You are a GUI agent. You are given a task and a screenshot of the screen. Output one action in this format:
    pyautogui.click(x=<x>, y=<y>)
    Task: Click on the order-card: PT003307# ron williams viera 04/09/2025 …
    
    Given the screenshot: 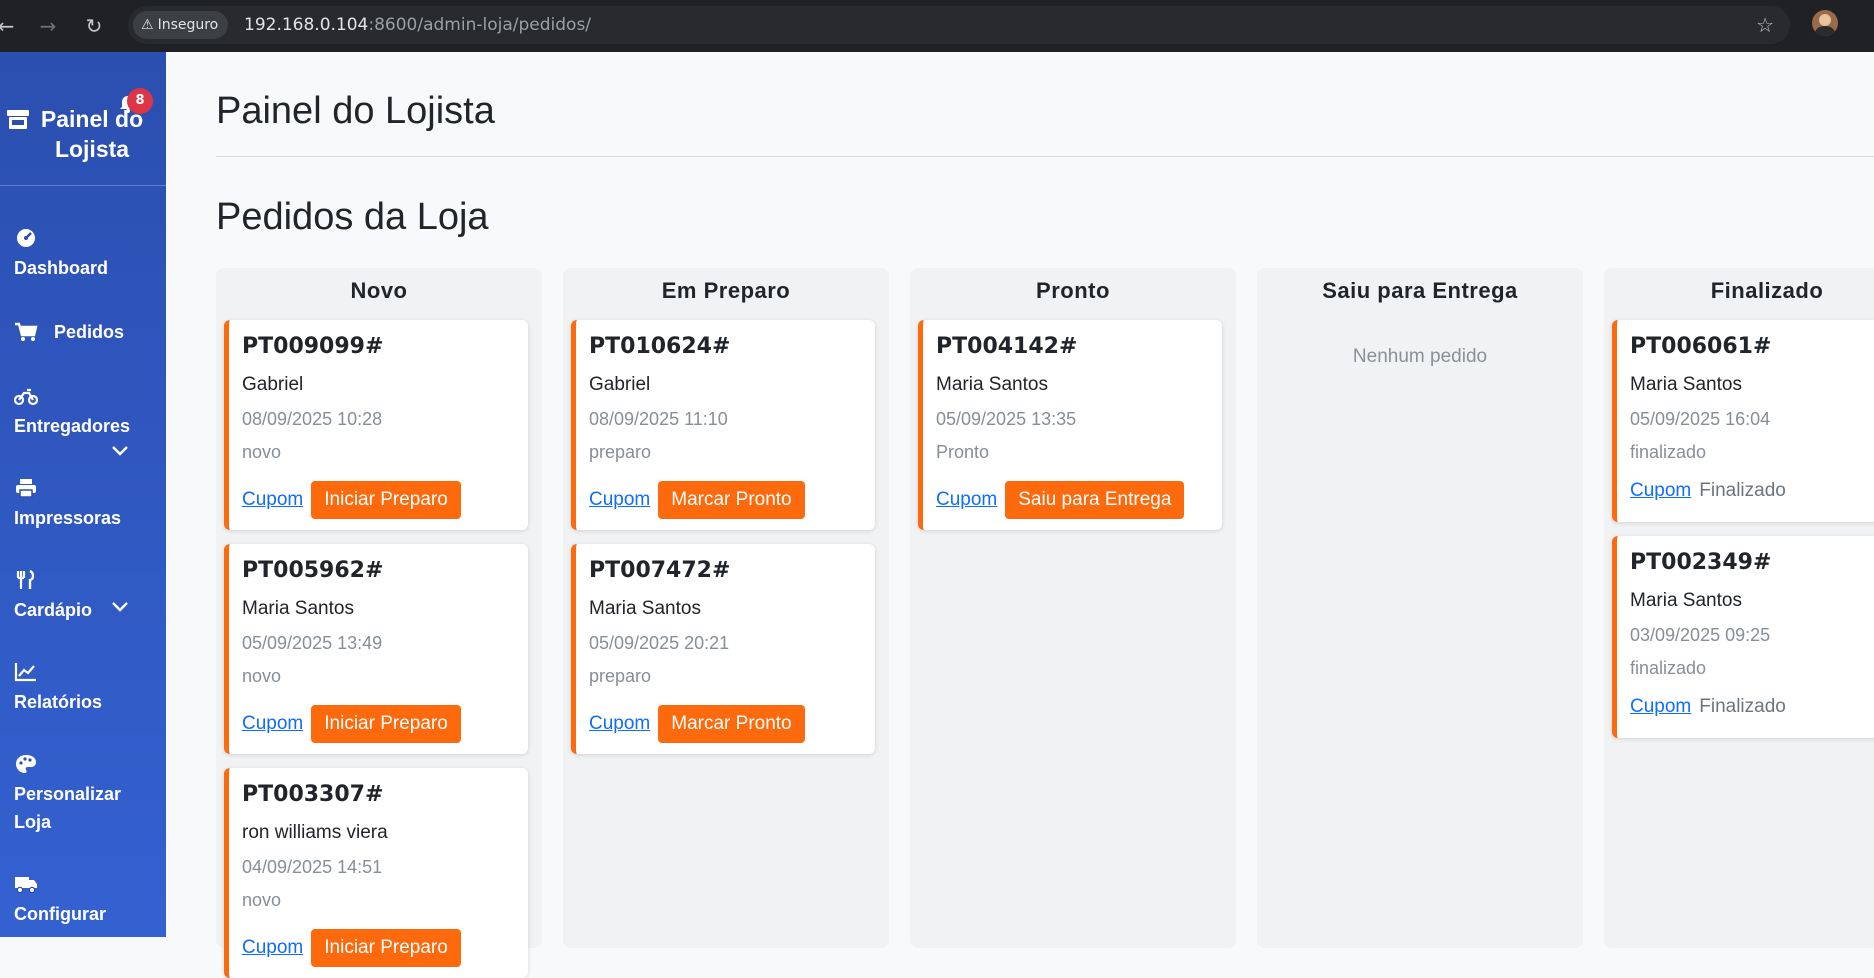 What is the action you would take?
    pyautogui.click(x=376, y=873)
    